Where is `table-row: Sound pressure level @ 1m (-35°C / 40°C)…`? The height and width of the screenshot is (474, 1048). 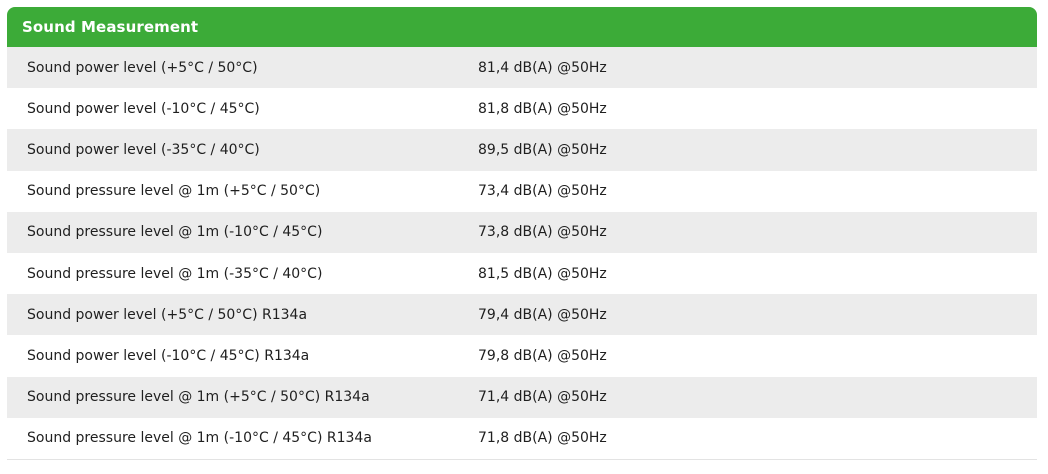
table-row: Sound pressure level @ 1m (-35°C / 40°C)… is located at coordinates (522, 273).